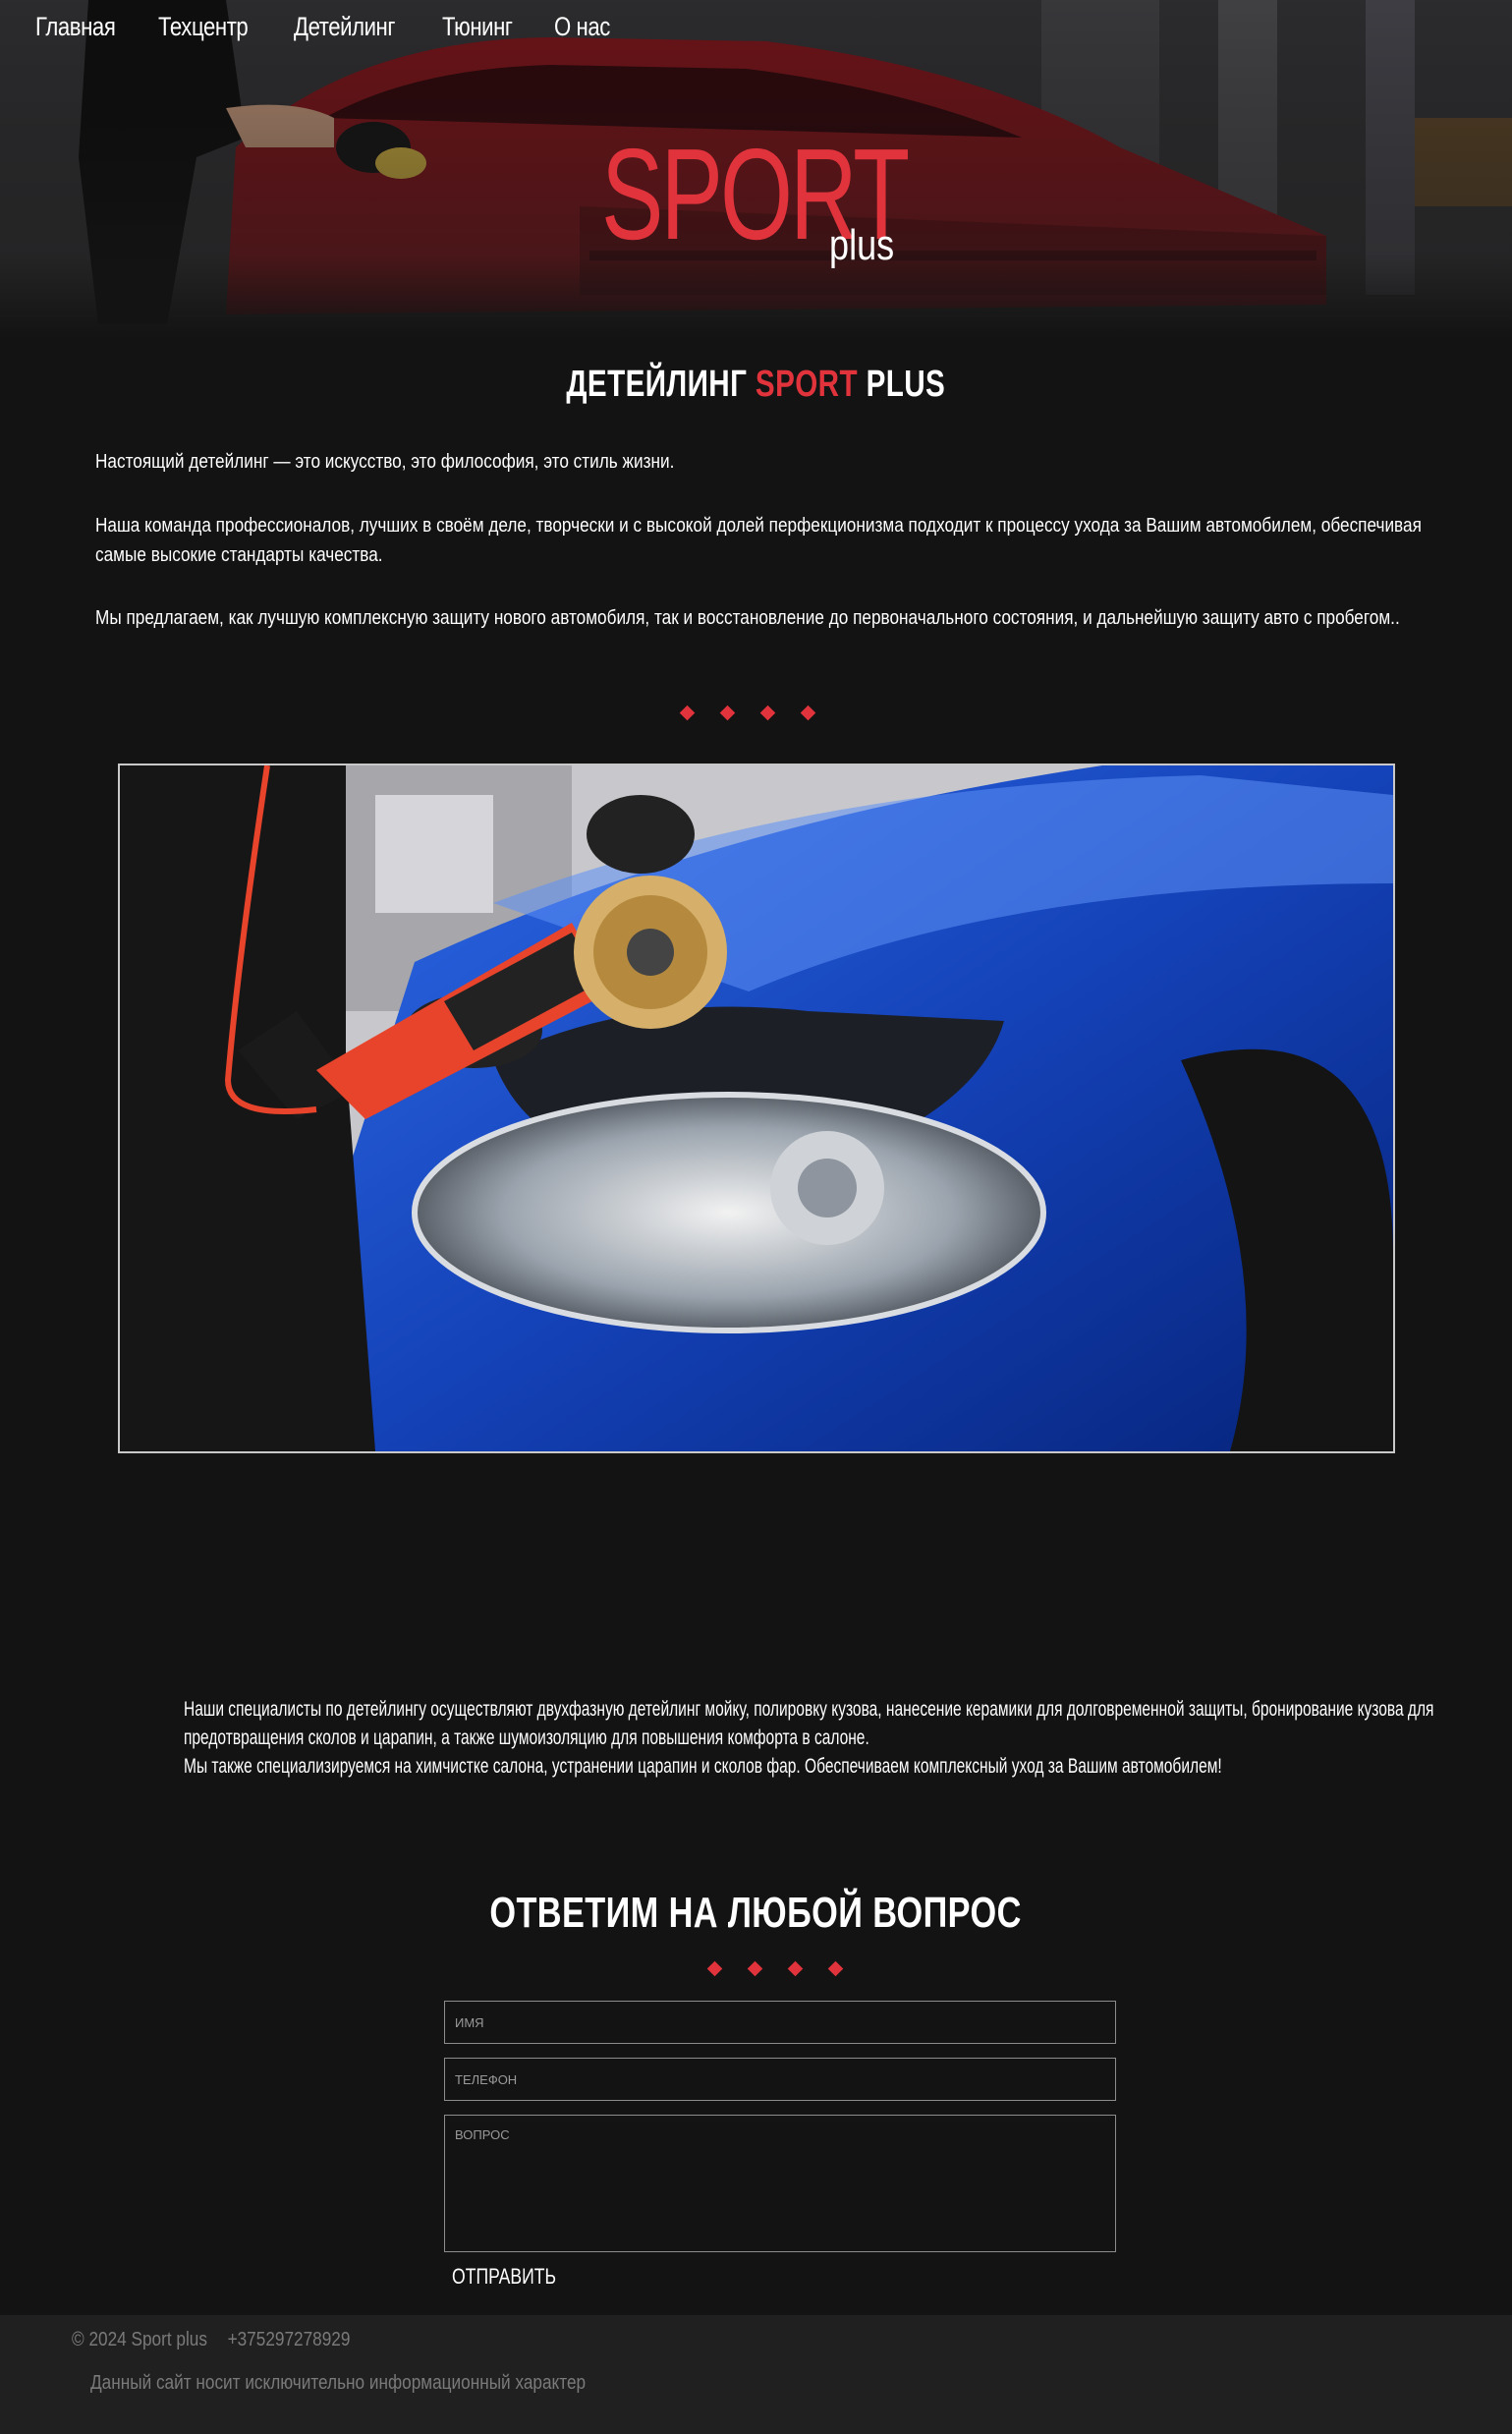 This screenshot has height=2434, width=1512. What do you see at coordinates (807, 384) in the screenshot?
I see `title-accent: SPORT` at bounding box center [807, 384].